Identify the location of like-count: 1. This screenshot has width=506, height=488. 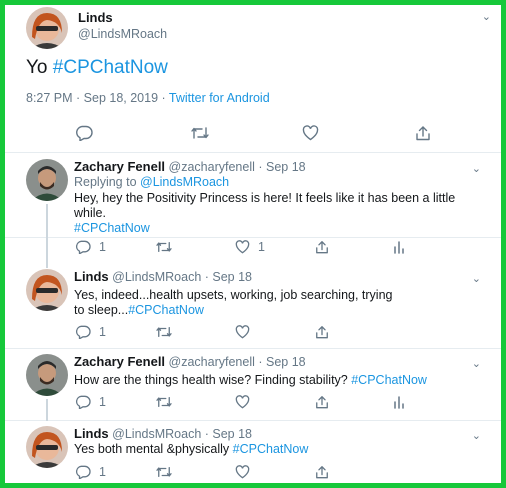
(261, 247).